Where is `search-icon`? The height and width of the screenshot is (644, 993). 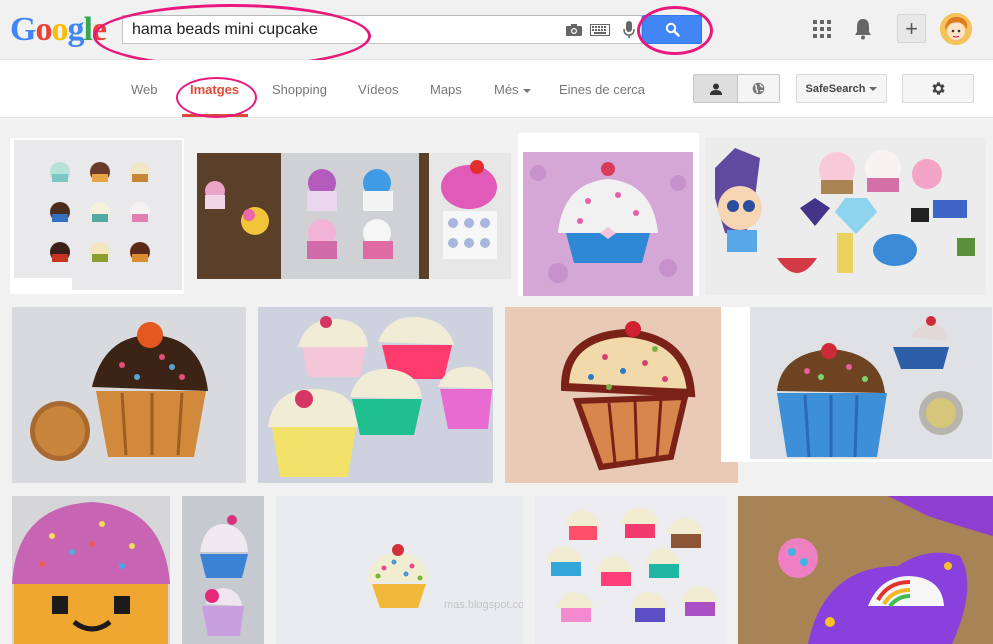
search-icon is located at coordinates (672, 29).